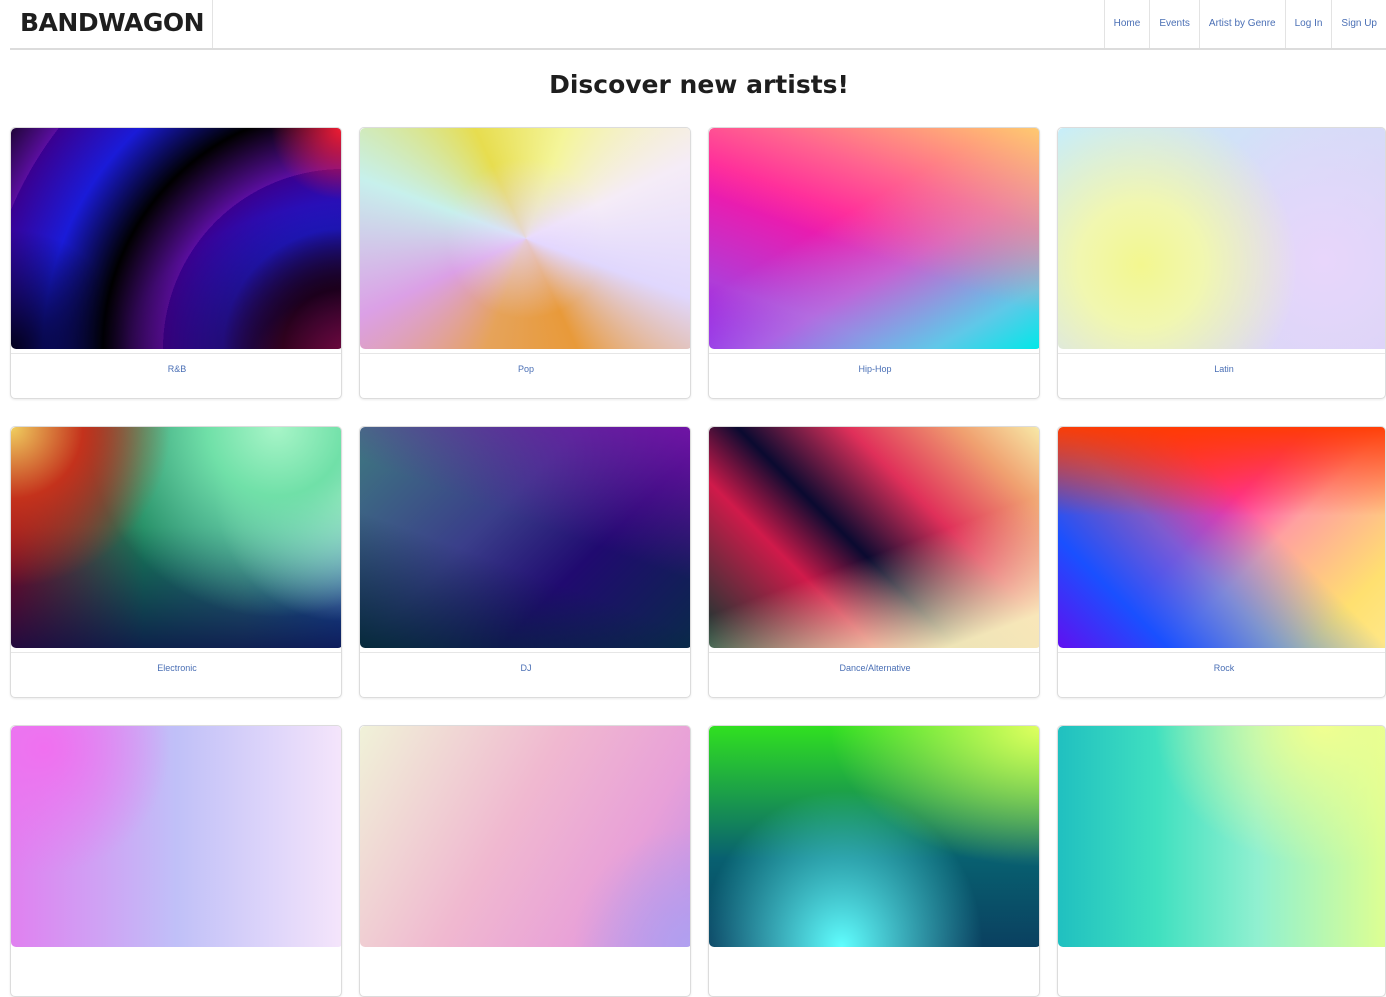 This screenshot has width=1386, height=997. I want to click on genre-card-rnb: R&B, so click(176, 263).